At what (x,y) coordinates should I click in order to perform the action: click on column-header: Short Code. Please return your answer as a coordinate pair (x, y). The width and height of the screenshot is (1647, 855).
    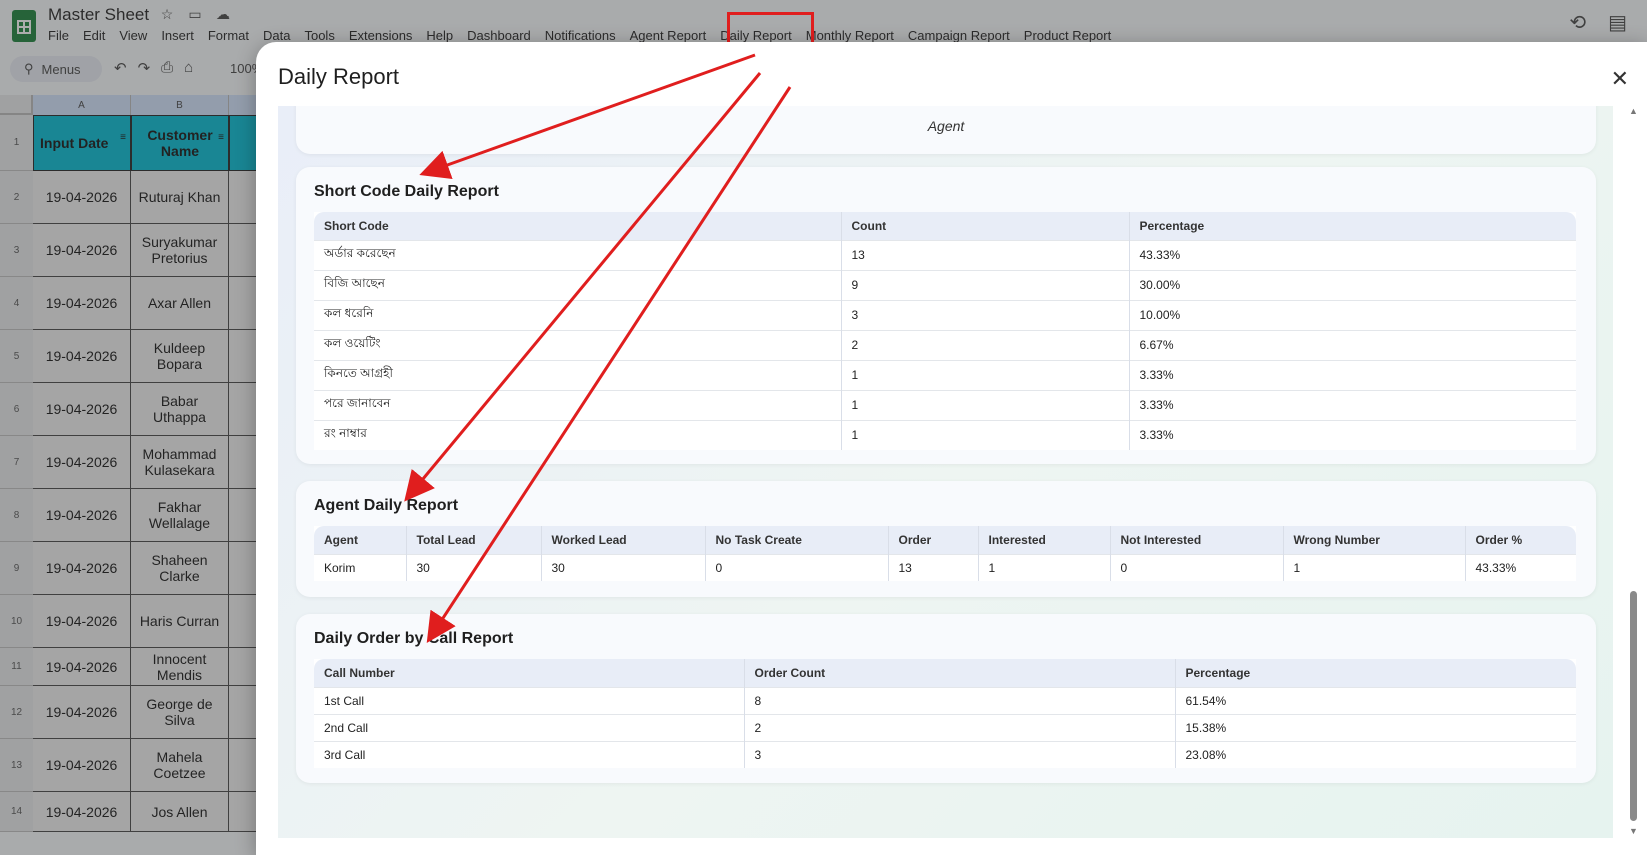
    Looking at the image, I should click on (578, 226).